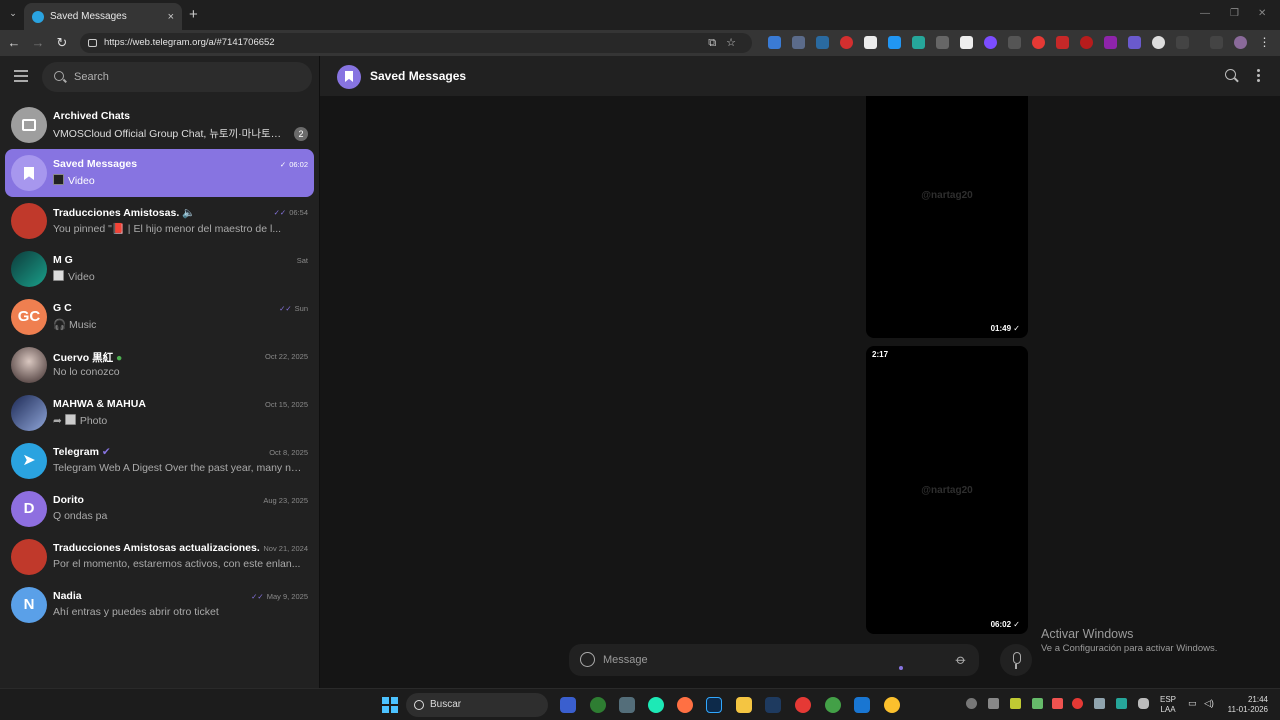 The width and height of the screenshot is (1280, 720). What do you see at coordinates (1216, 42) in the screenshot?
I see `reading-list-icon` at bounding box center [1216, 42].